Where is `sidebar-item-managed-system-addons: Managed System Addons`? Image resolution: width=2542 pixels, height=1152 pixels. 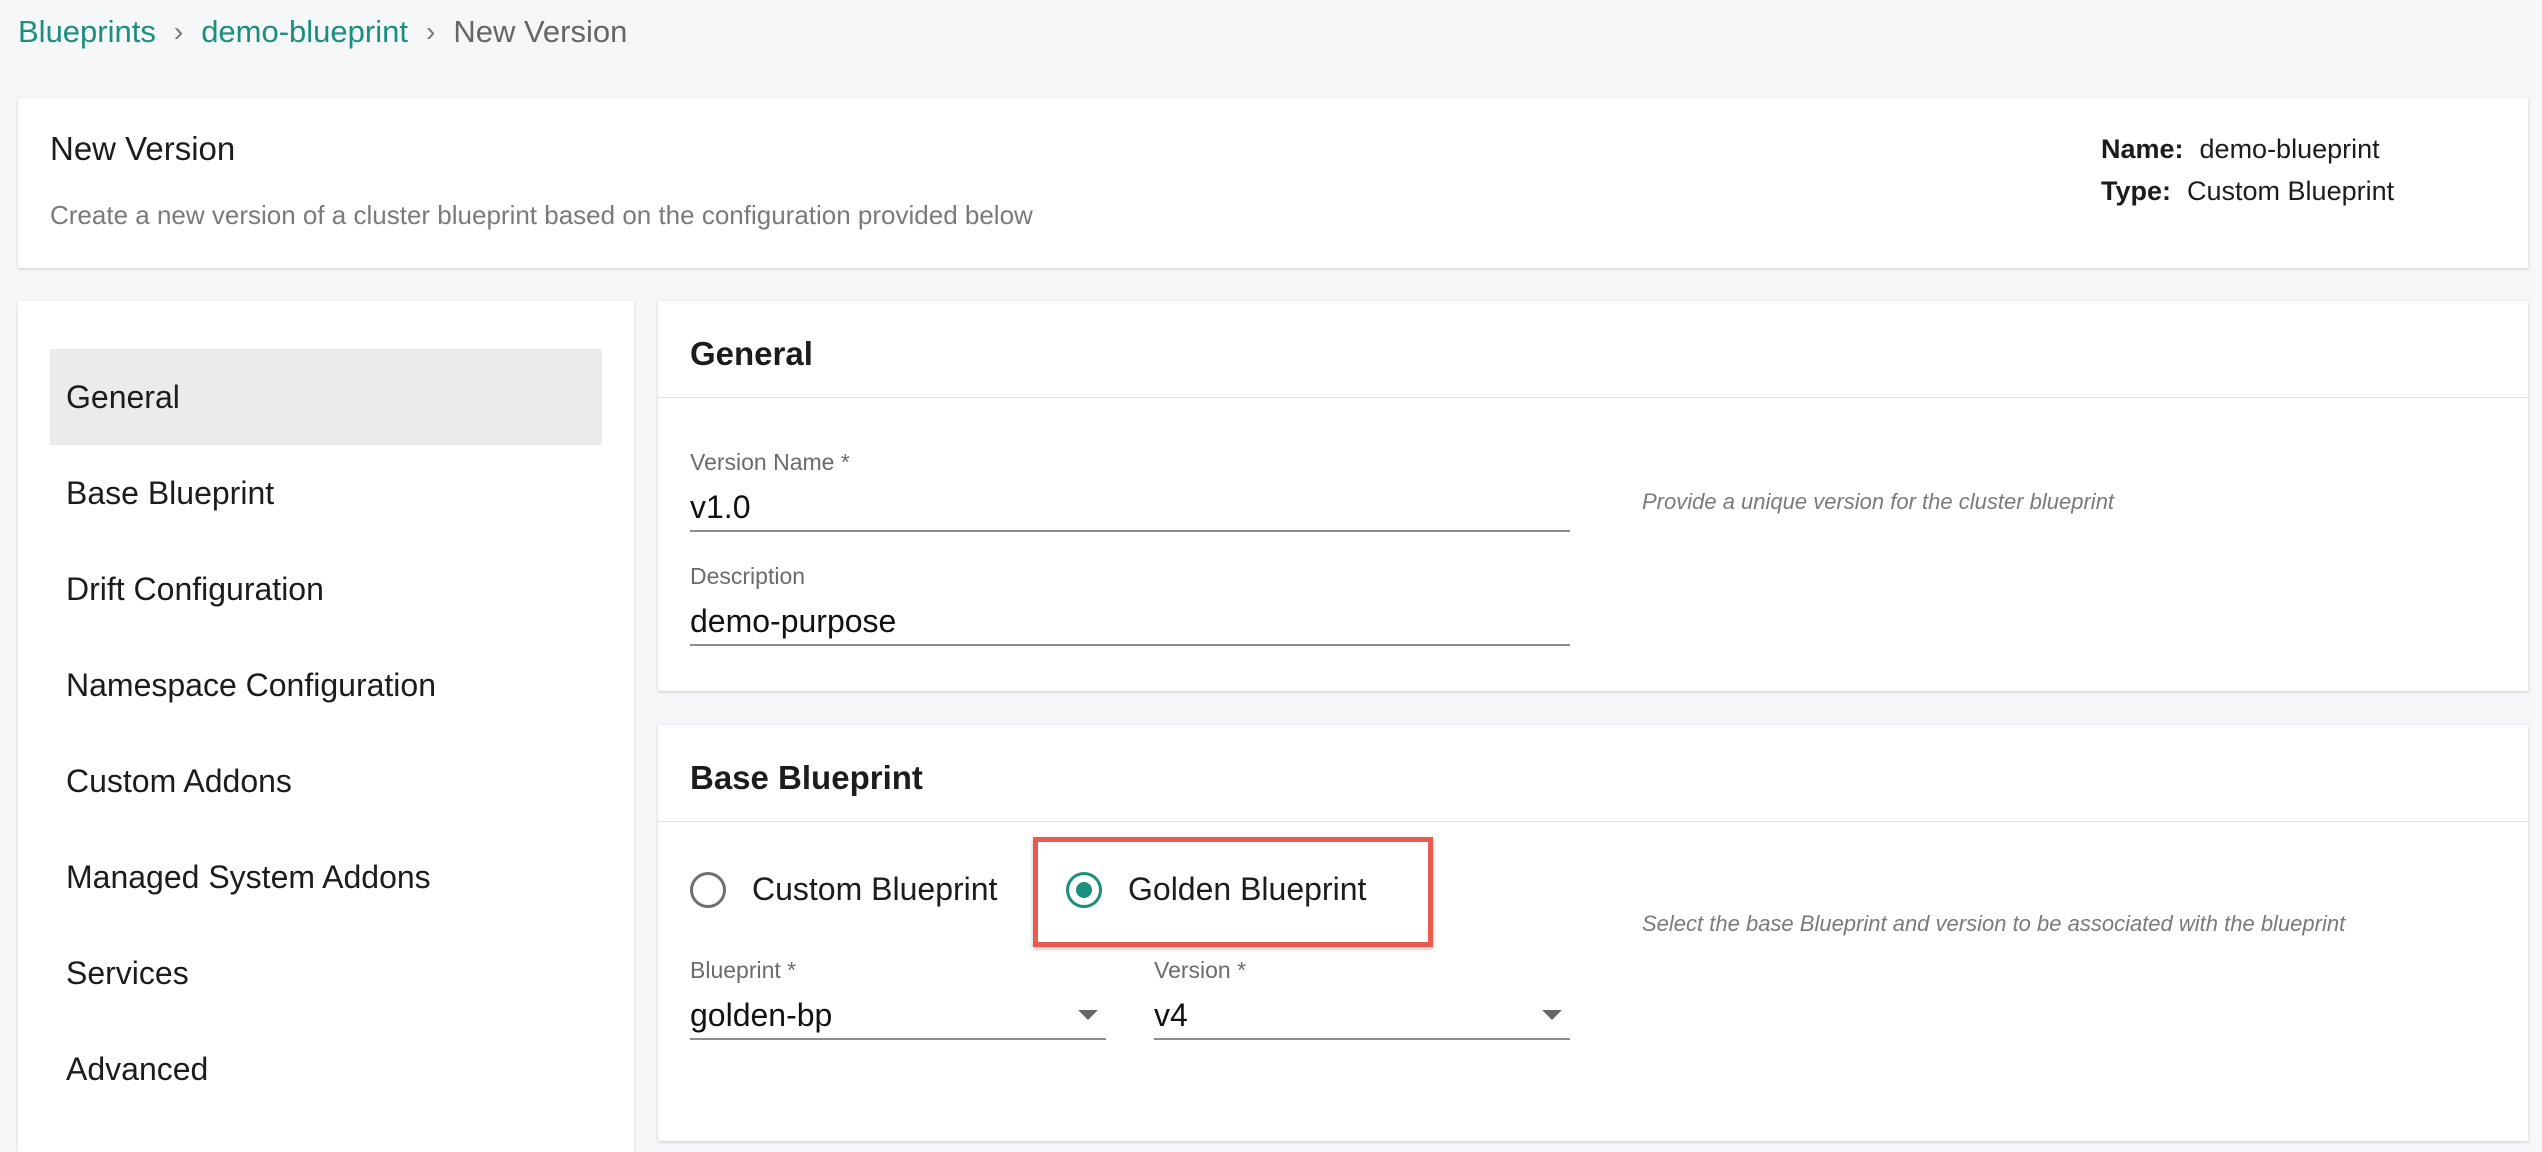
sidebar-item-managed-system-addons: Managed System Addons is located at coordinates (326, 877).